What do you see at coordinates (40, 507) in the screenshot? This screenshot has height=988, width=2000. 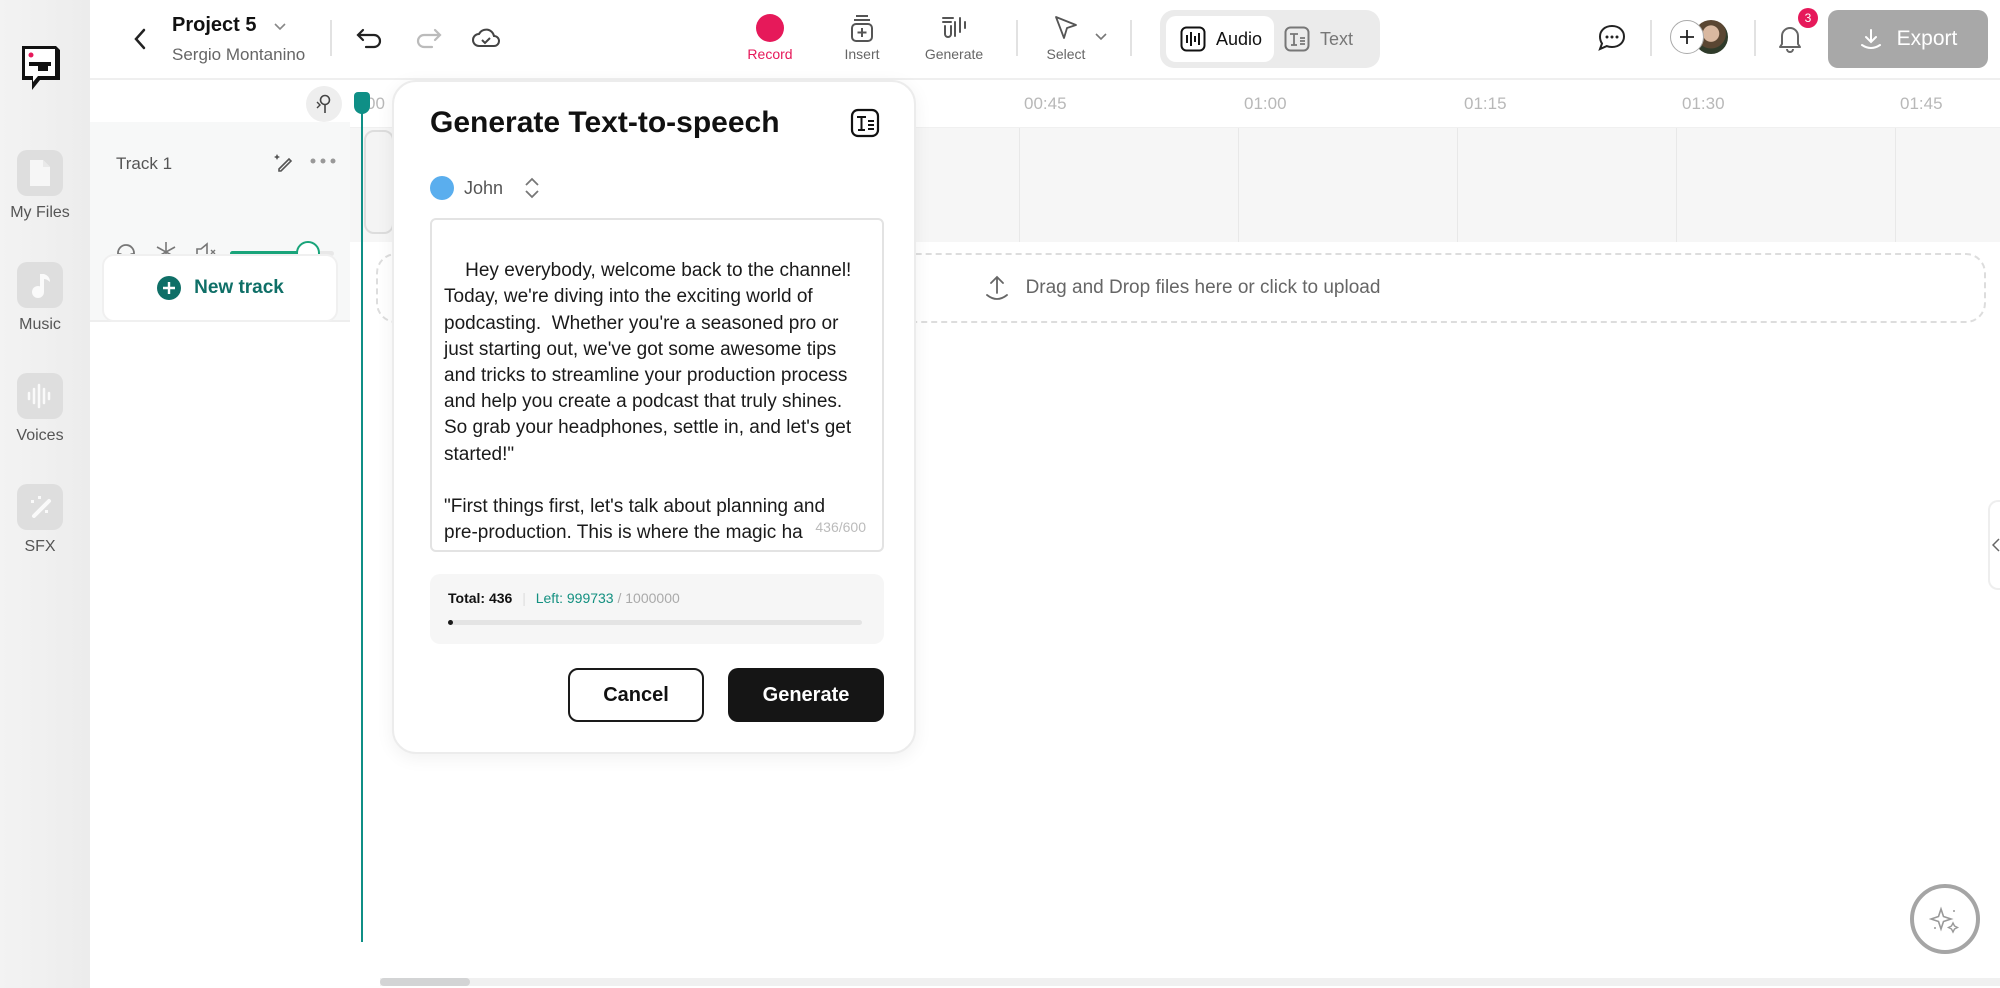 I see `magic-wand-icon` at bounding box center [40, 507].